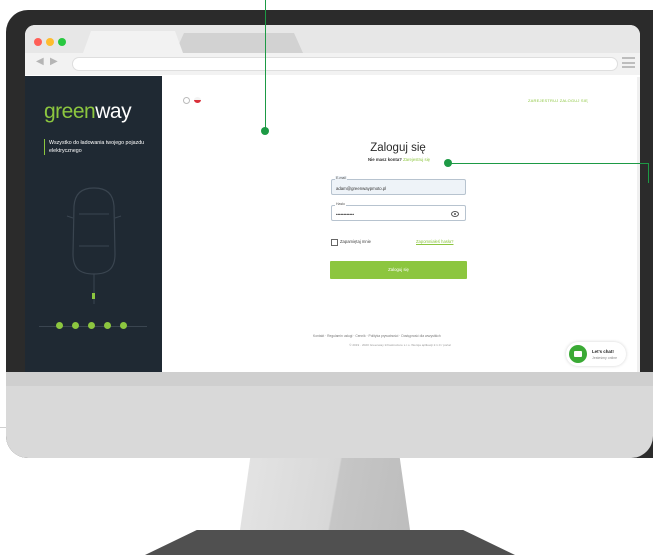 This screenshot has width=653, height=555. I want to click on callout-line-horizontal, so click(549, 164).